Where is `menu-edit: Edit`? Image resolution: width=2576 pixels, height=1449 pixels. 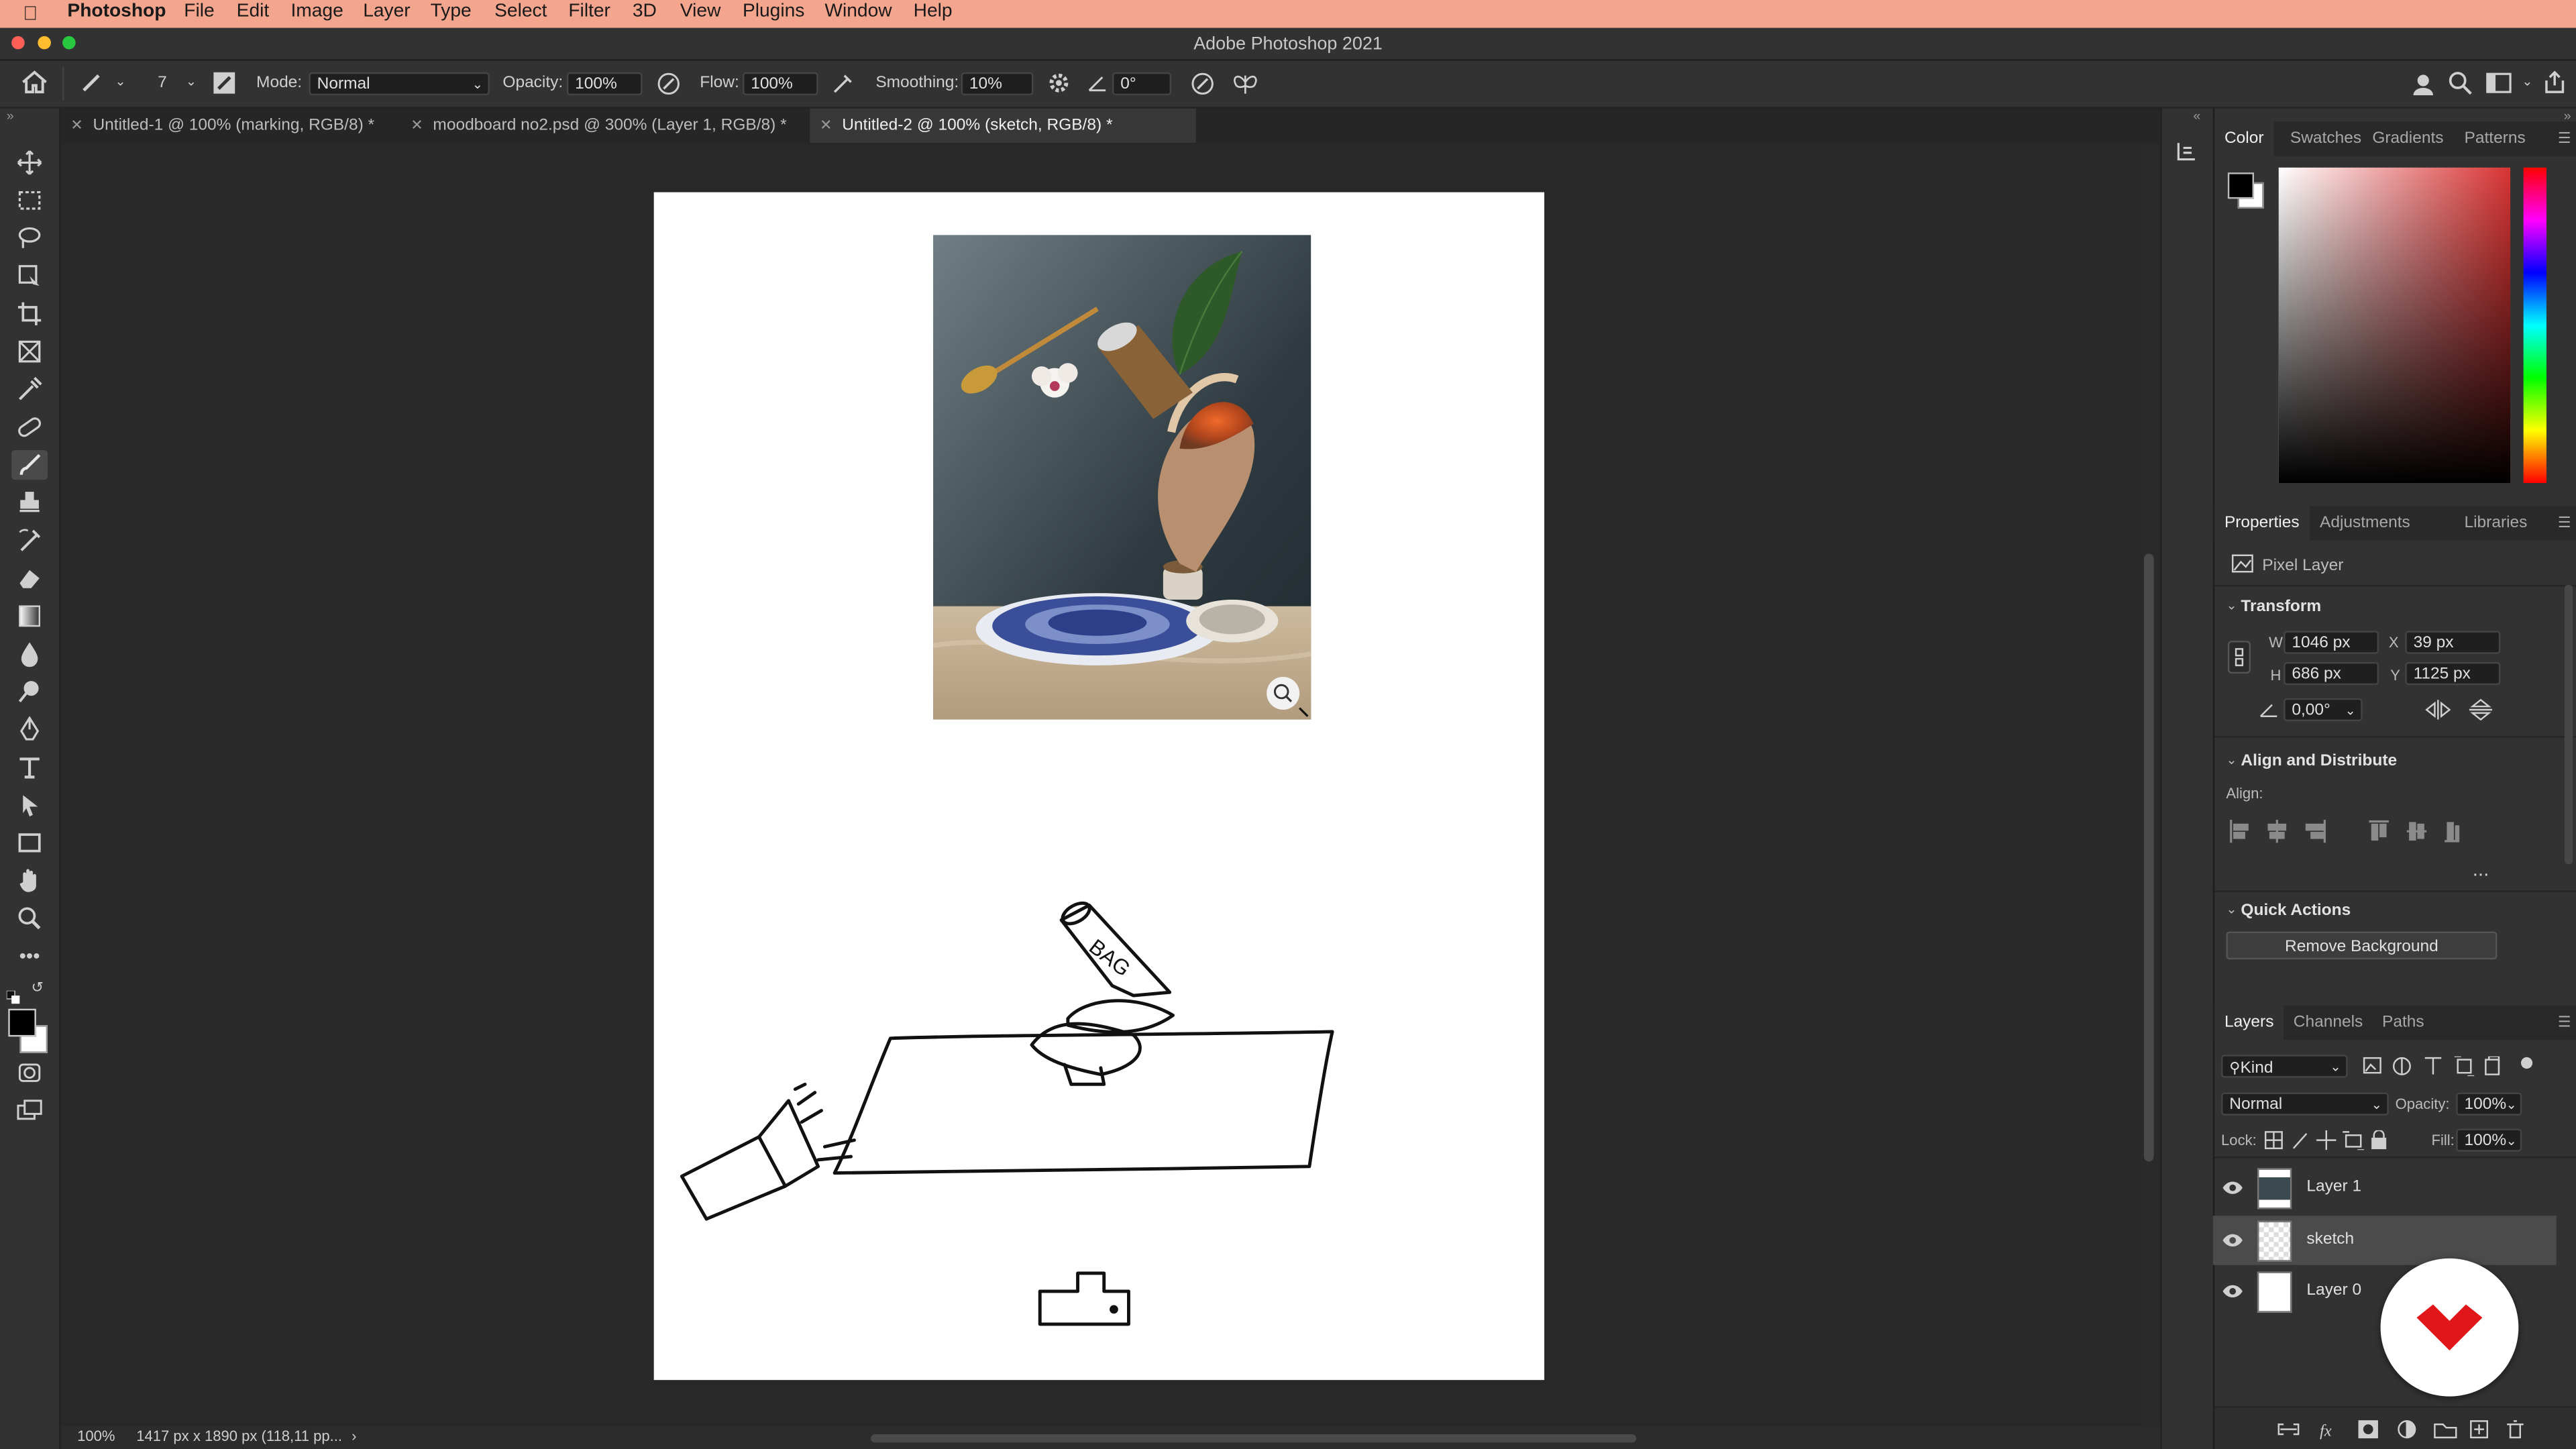 menu-edit: Edit is located at coordinates (253, 11).